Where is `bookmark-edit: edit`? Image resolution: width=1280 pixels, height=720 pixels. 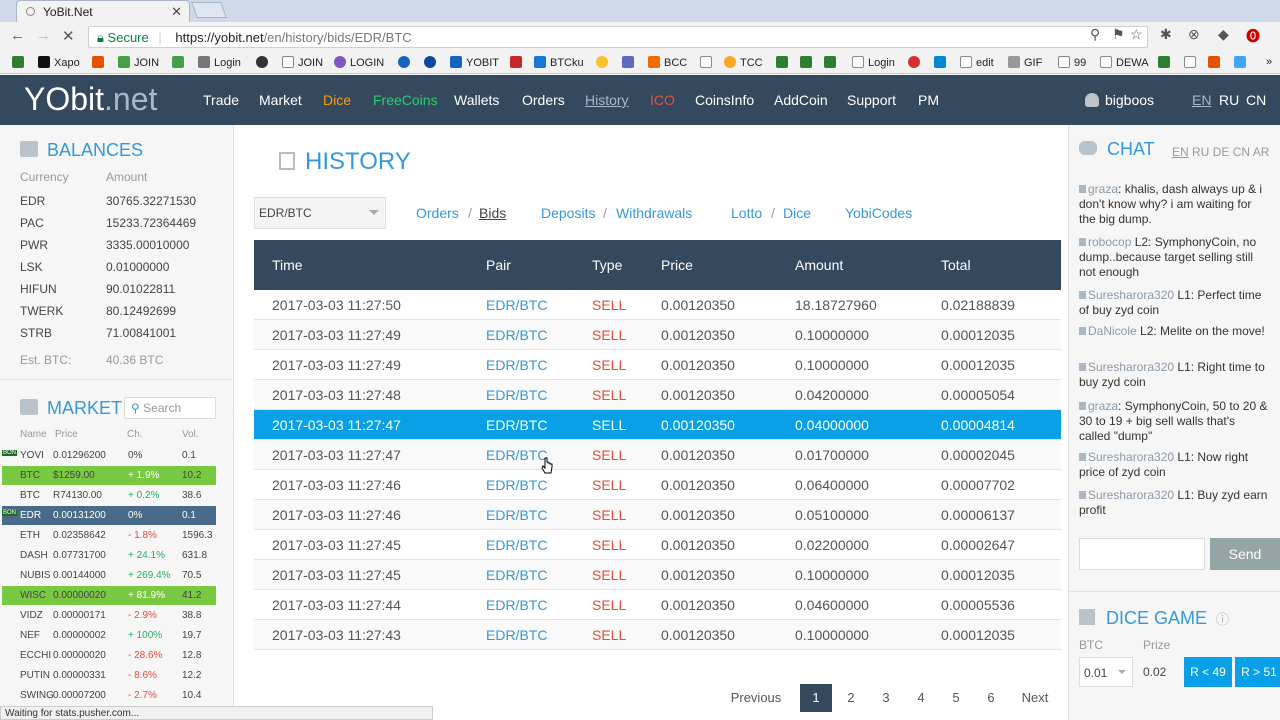 bookmark-edit: edit is located at coordinates (977, 62).